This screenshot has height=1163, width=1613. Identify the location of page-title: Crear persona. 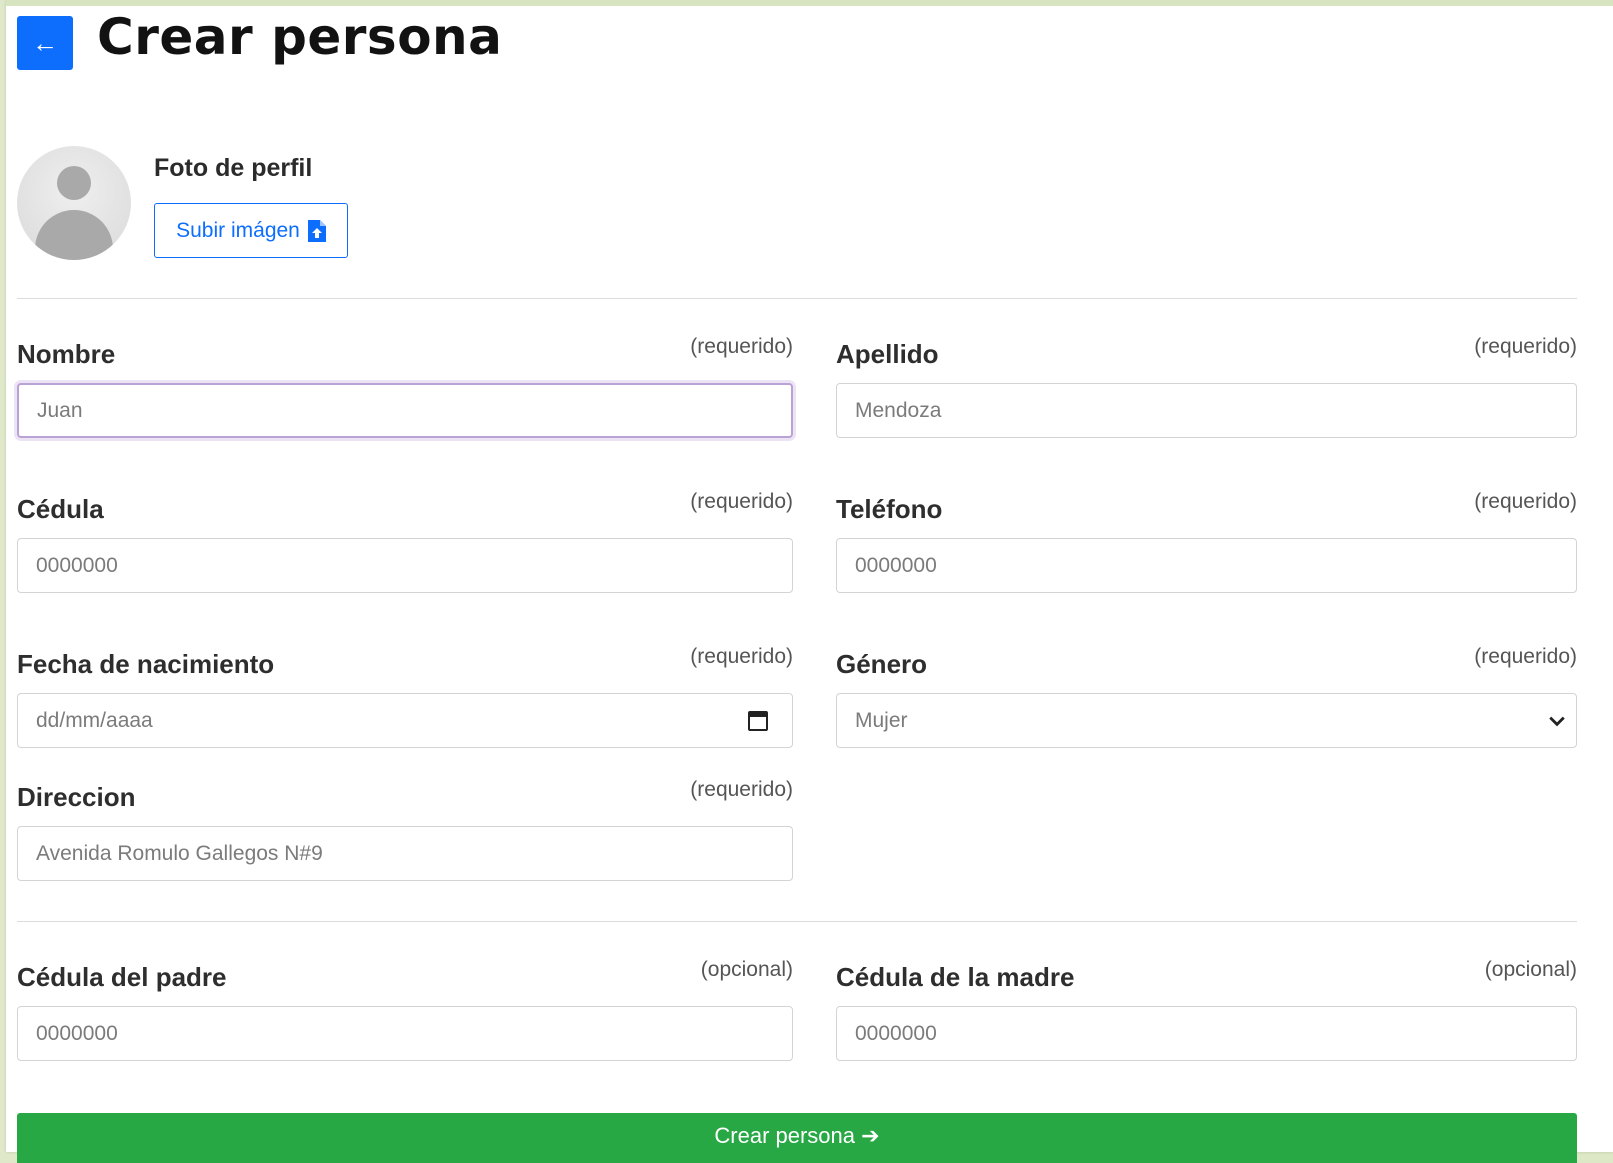
(300, 37).